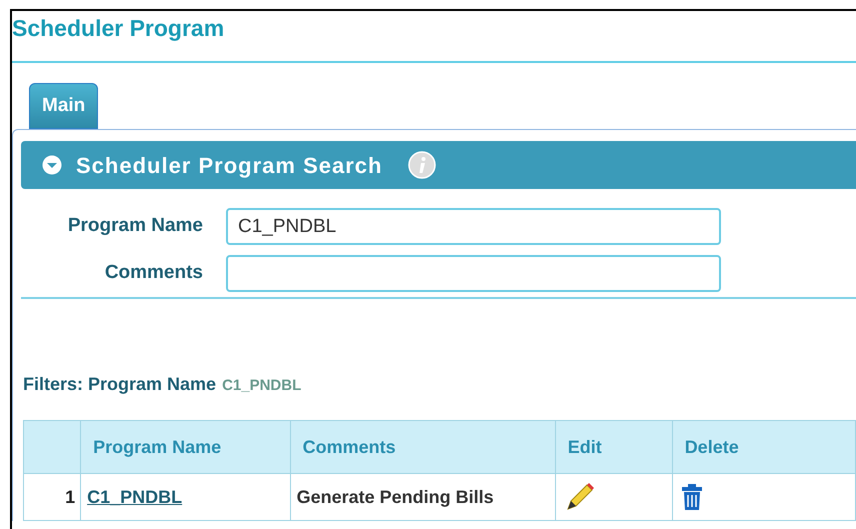  What do you see at coordinates (764, 447) in the screenshot?
I see `column-header: Delete` at bounding box center [764, 447].